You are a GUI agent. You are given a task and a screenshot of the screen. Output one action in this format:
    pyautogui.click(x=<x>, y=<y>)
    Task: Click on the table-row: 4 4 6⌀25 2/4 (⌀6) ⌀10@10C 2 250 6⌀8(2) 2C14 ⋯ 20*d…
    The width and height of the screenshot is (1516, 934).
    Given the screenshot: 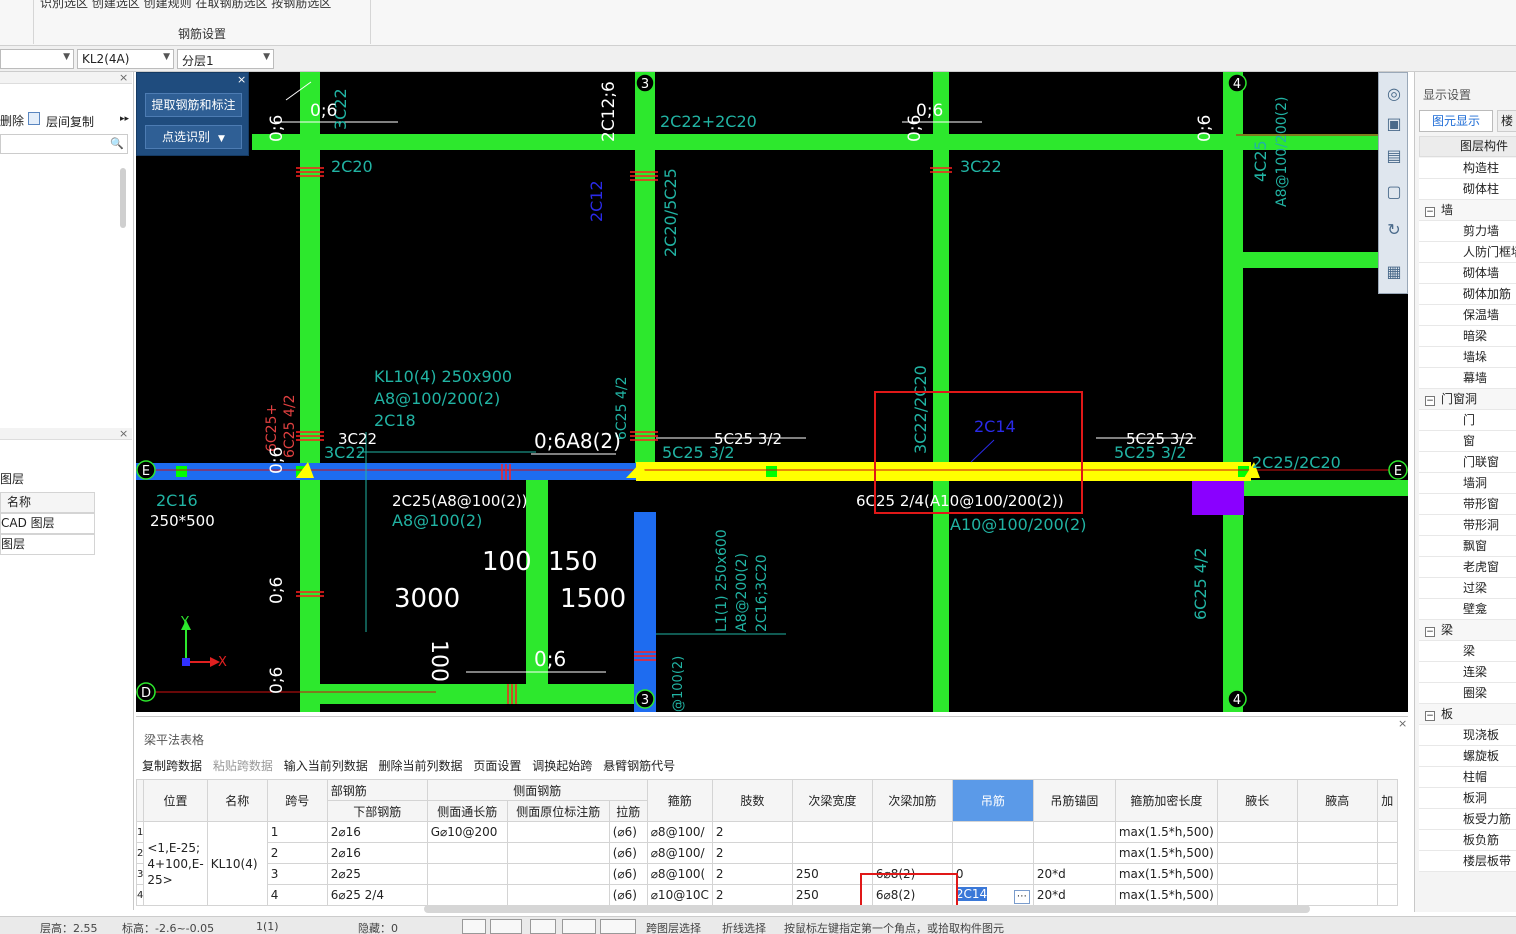 What is the action you would take?
    pyautogui.click(x=766, y=895)
    